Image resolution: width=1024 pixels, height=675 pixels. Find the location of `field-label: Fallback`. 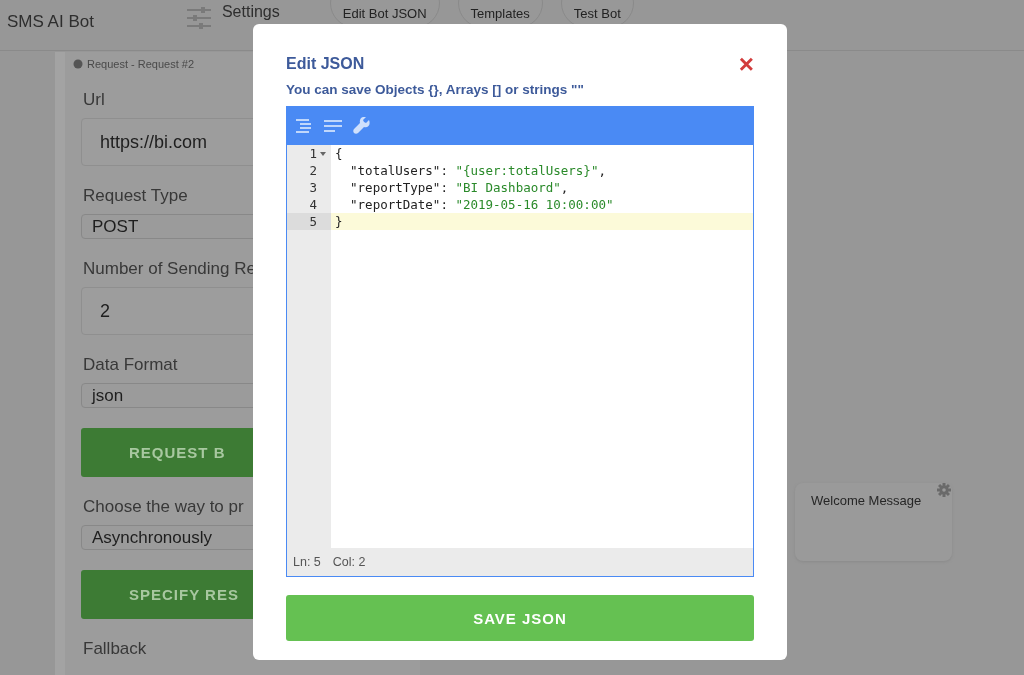

field-label: Fallback is located at coordinates (115, 649).